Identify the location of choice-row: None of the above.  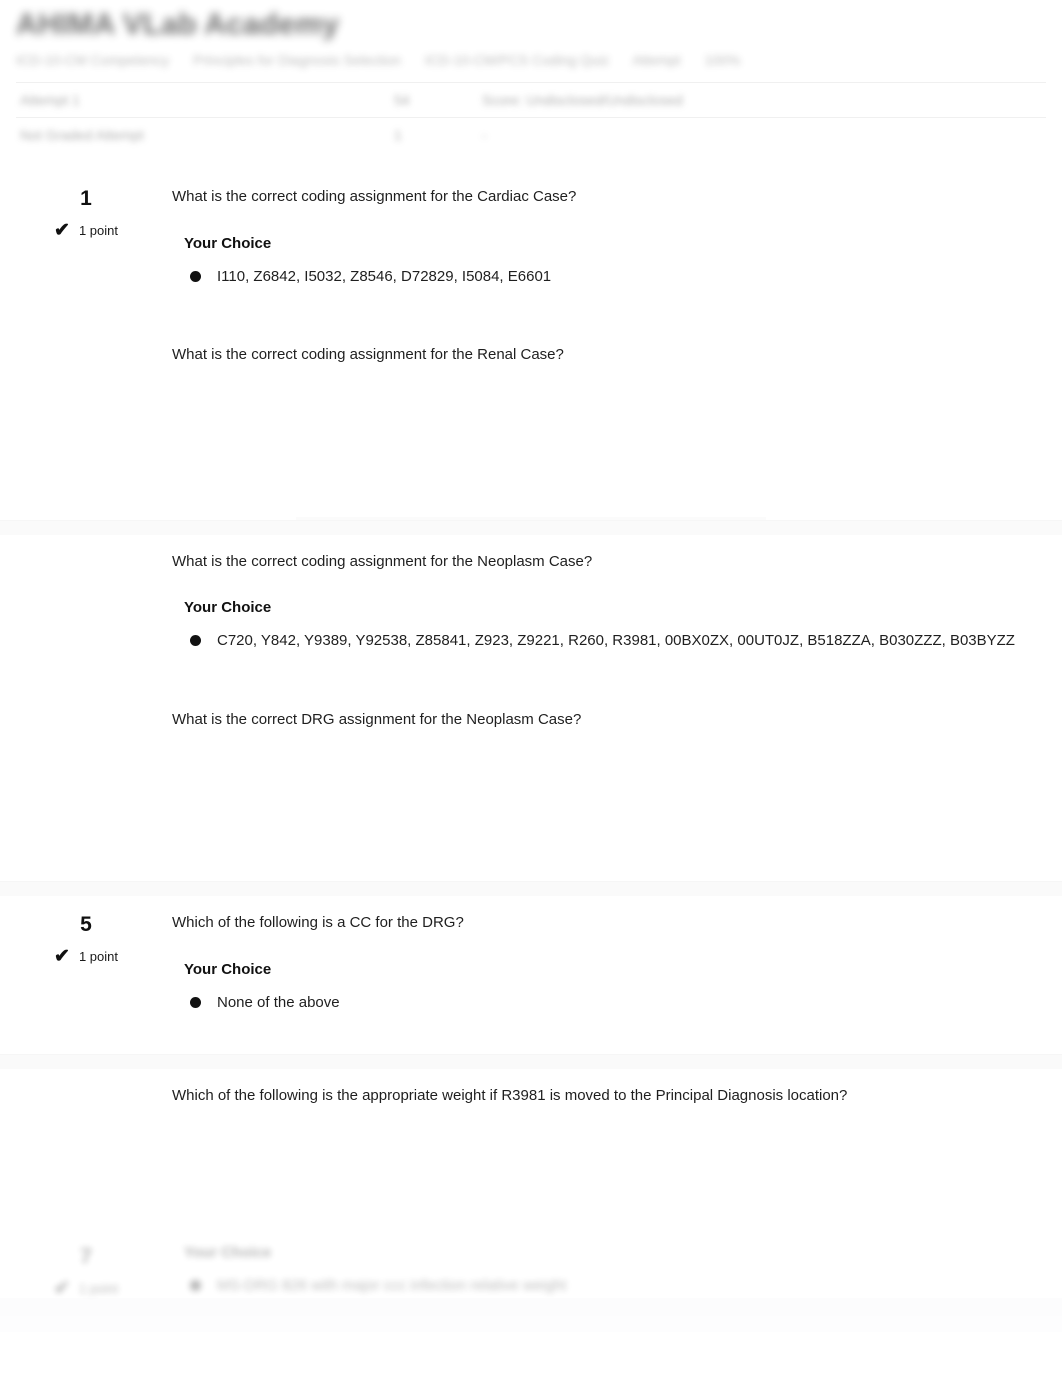
(608, 1003).